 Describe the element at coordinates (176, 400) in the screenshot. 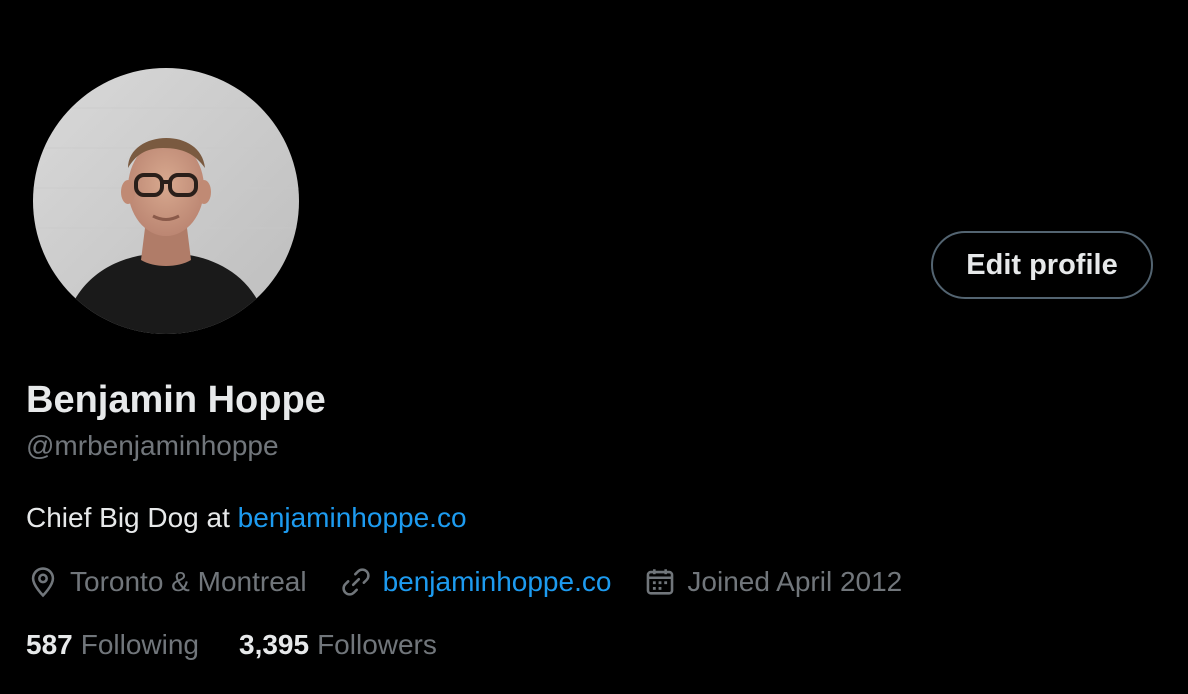

I see `display-name: Benjamin Hoppe` at that location.